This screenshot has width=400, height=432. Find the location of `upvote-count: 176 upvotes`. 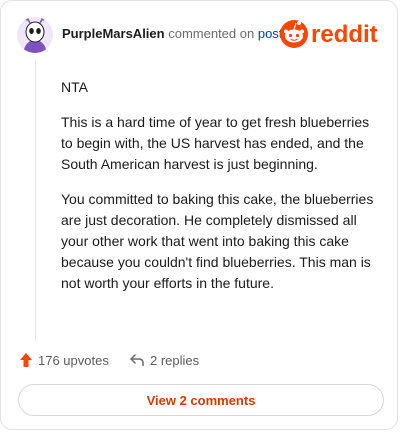

upvote-count: 176 upvotes is located at coordinates (73, 360).